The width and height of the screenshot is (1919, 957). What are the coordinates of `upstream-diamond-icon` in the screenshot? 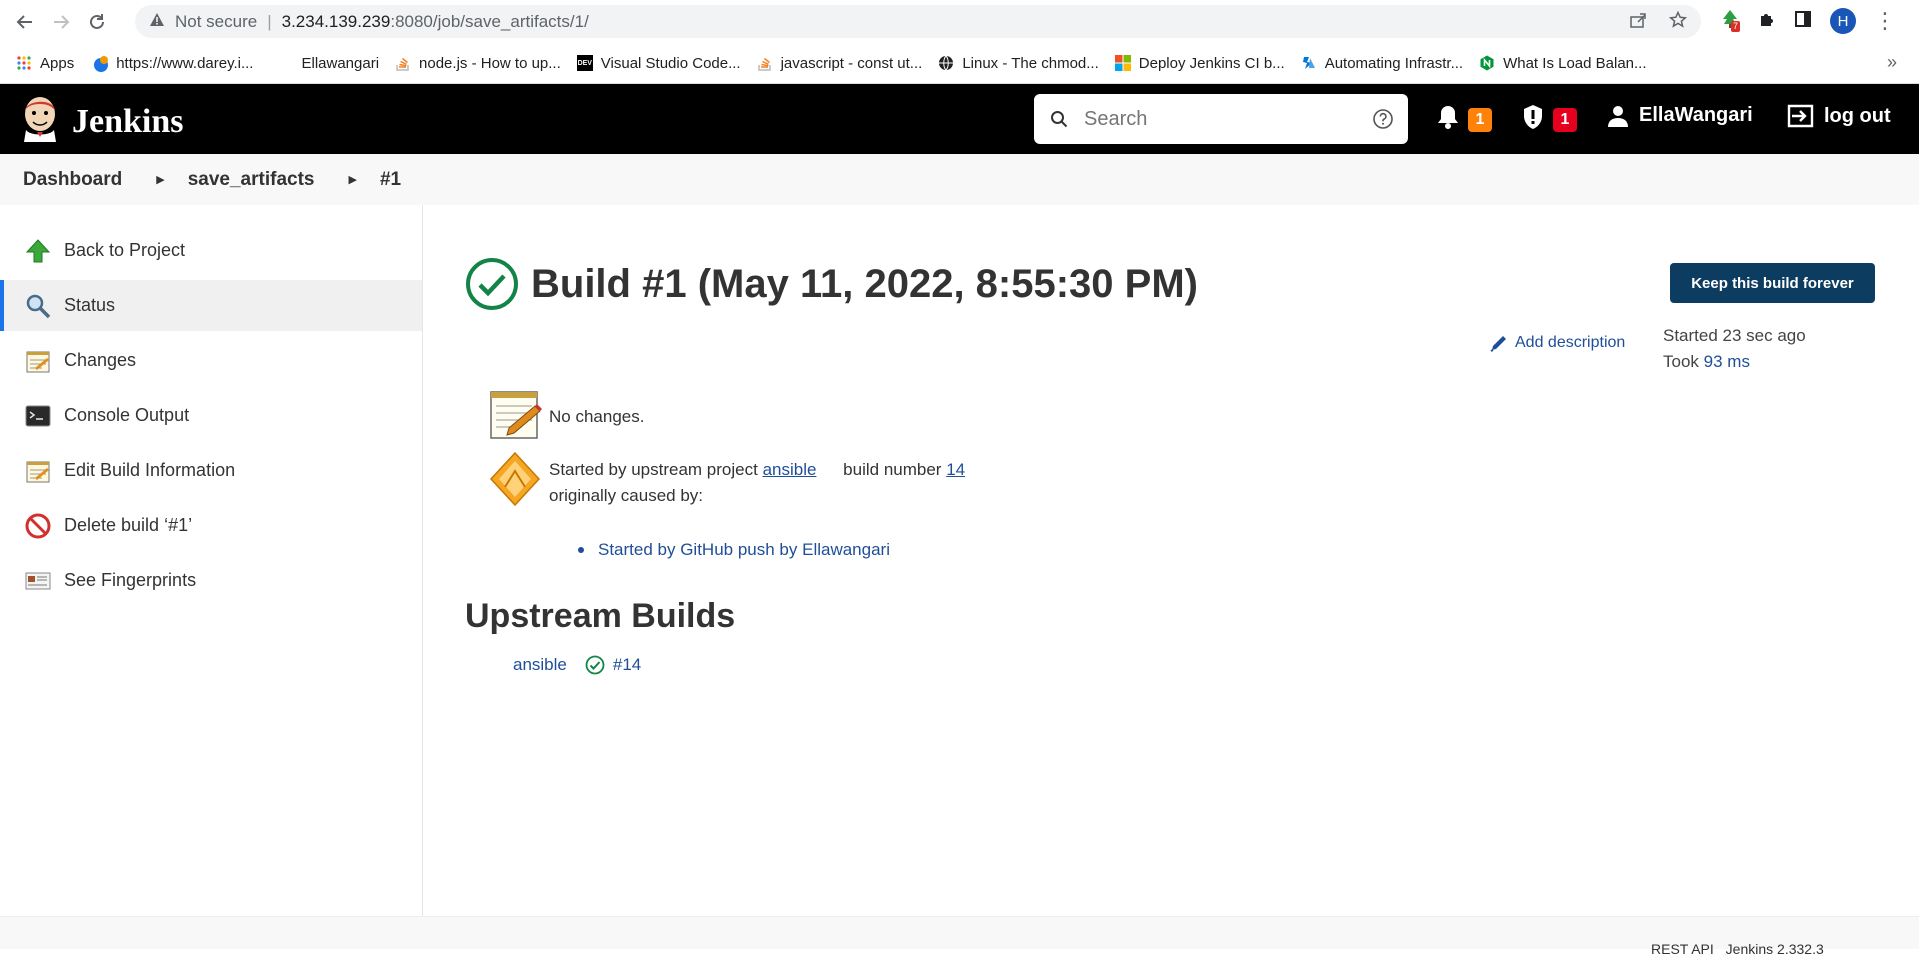 It's located at (515, 479).